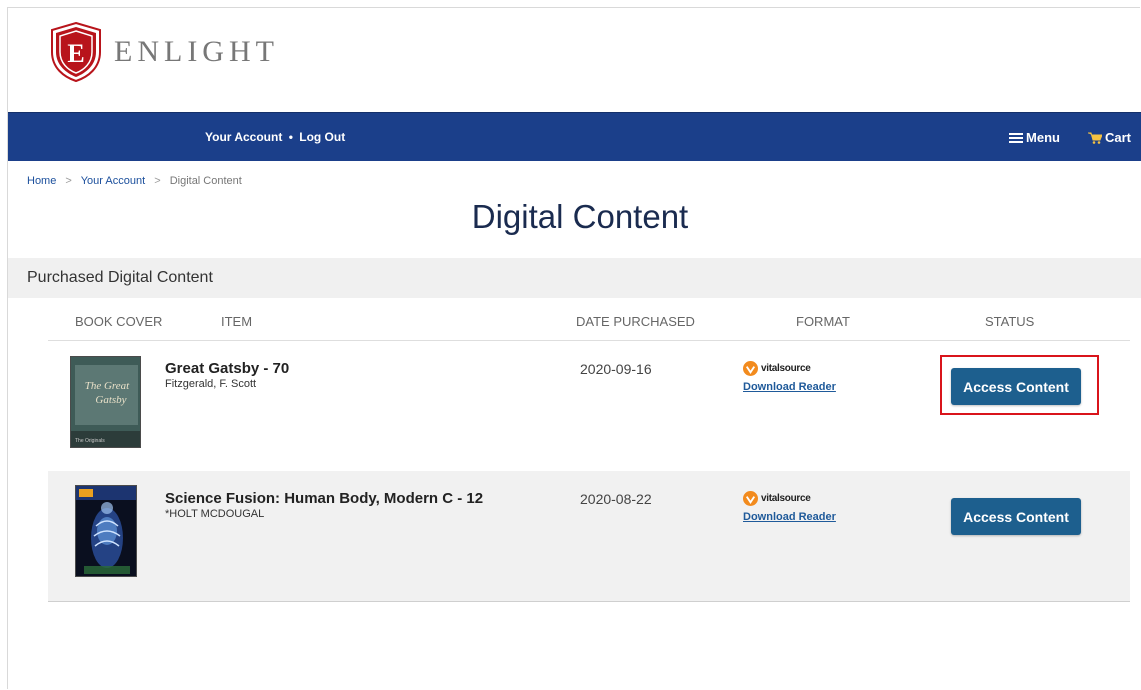  Describe the element at coordinates (580, 216) in the screenshot. I see `page-title: Digital Content` at that location.